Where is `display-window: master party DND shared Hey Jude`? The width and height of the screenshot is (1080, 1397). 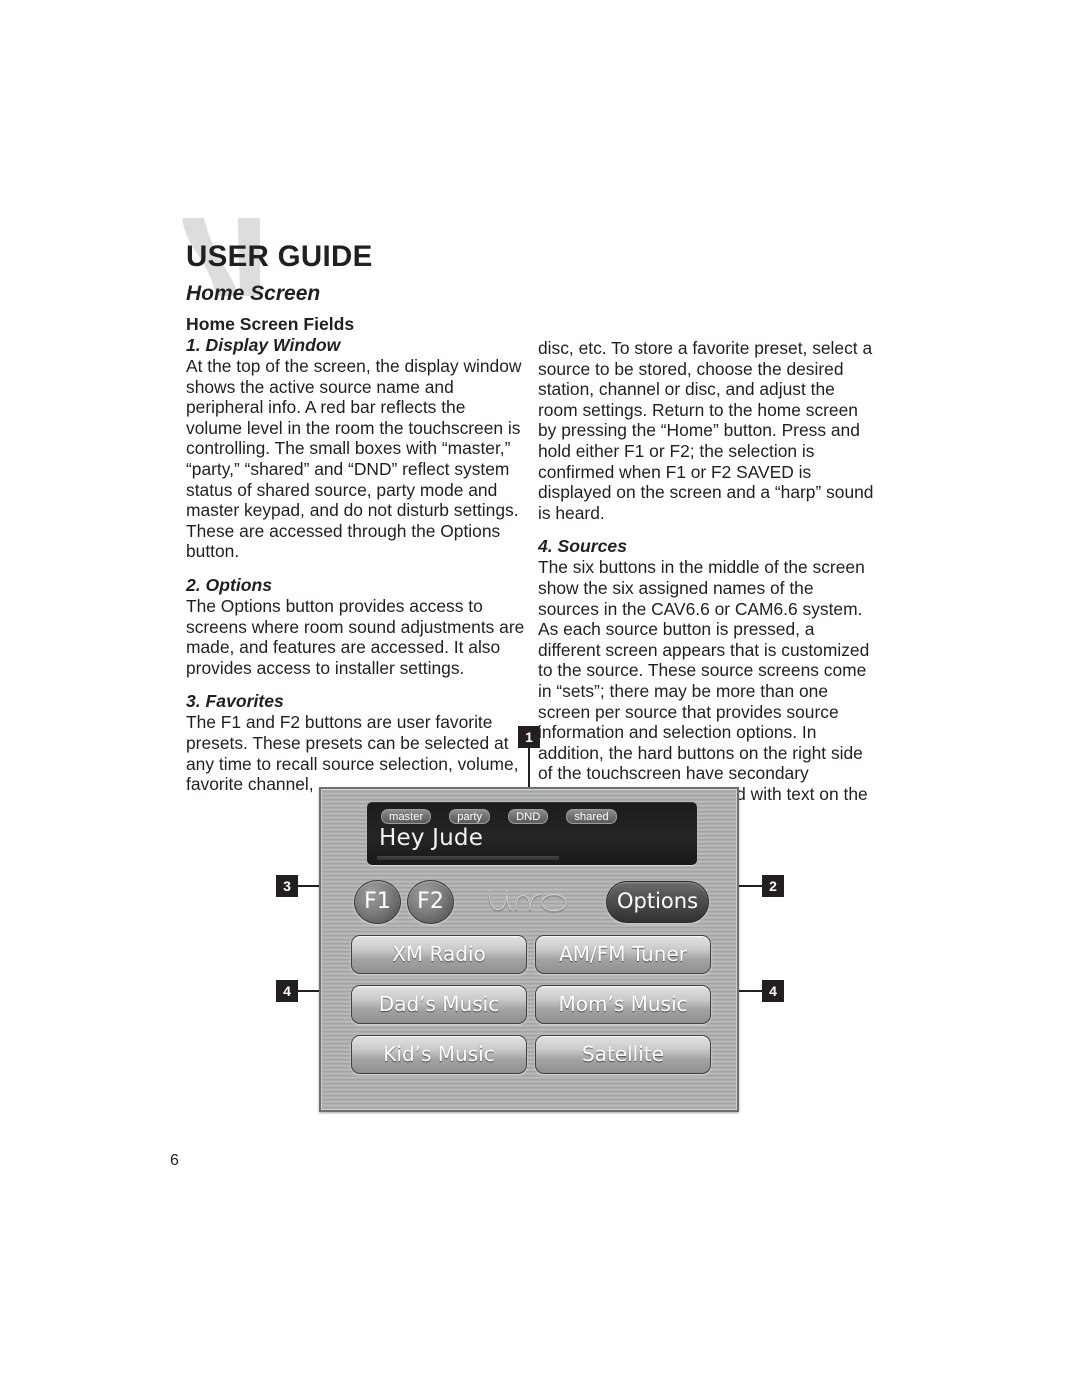
display-window: master party DND shared Hey Jude is located at coordinates (532, 833).